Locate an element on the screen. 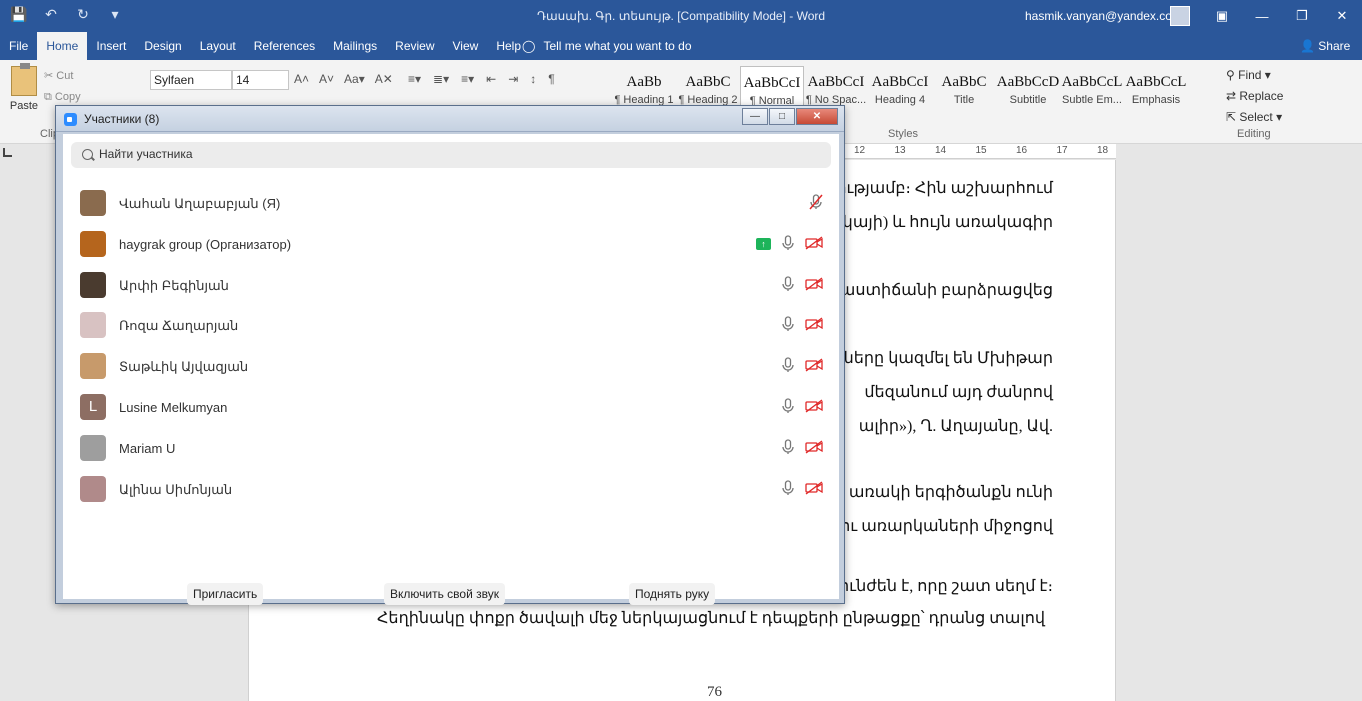 This screenshot has height=701, width=1362. document-line: մեզանում այդ ժանրով is located at coordinates (958, 392).